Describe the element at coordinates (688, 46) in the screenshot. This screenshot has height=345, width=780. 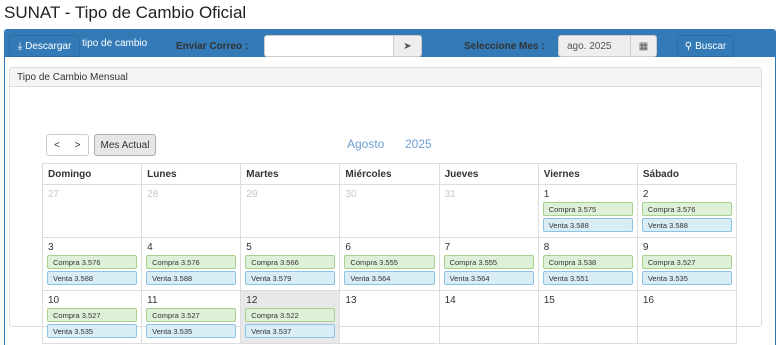
I see `search-icon: ⚲` at that location.